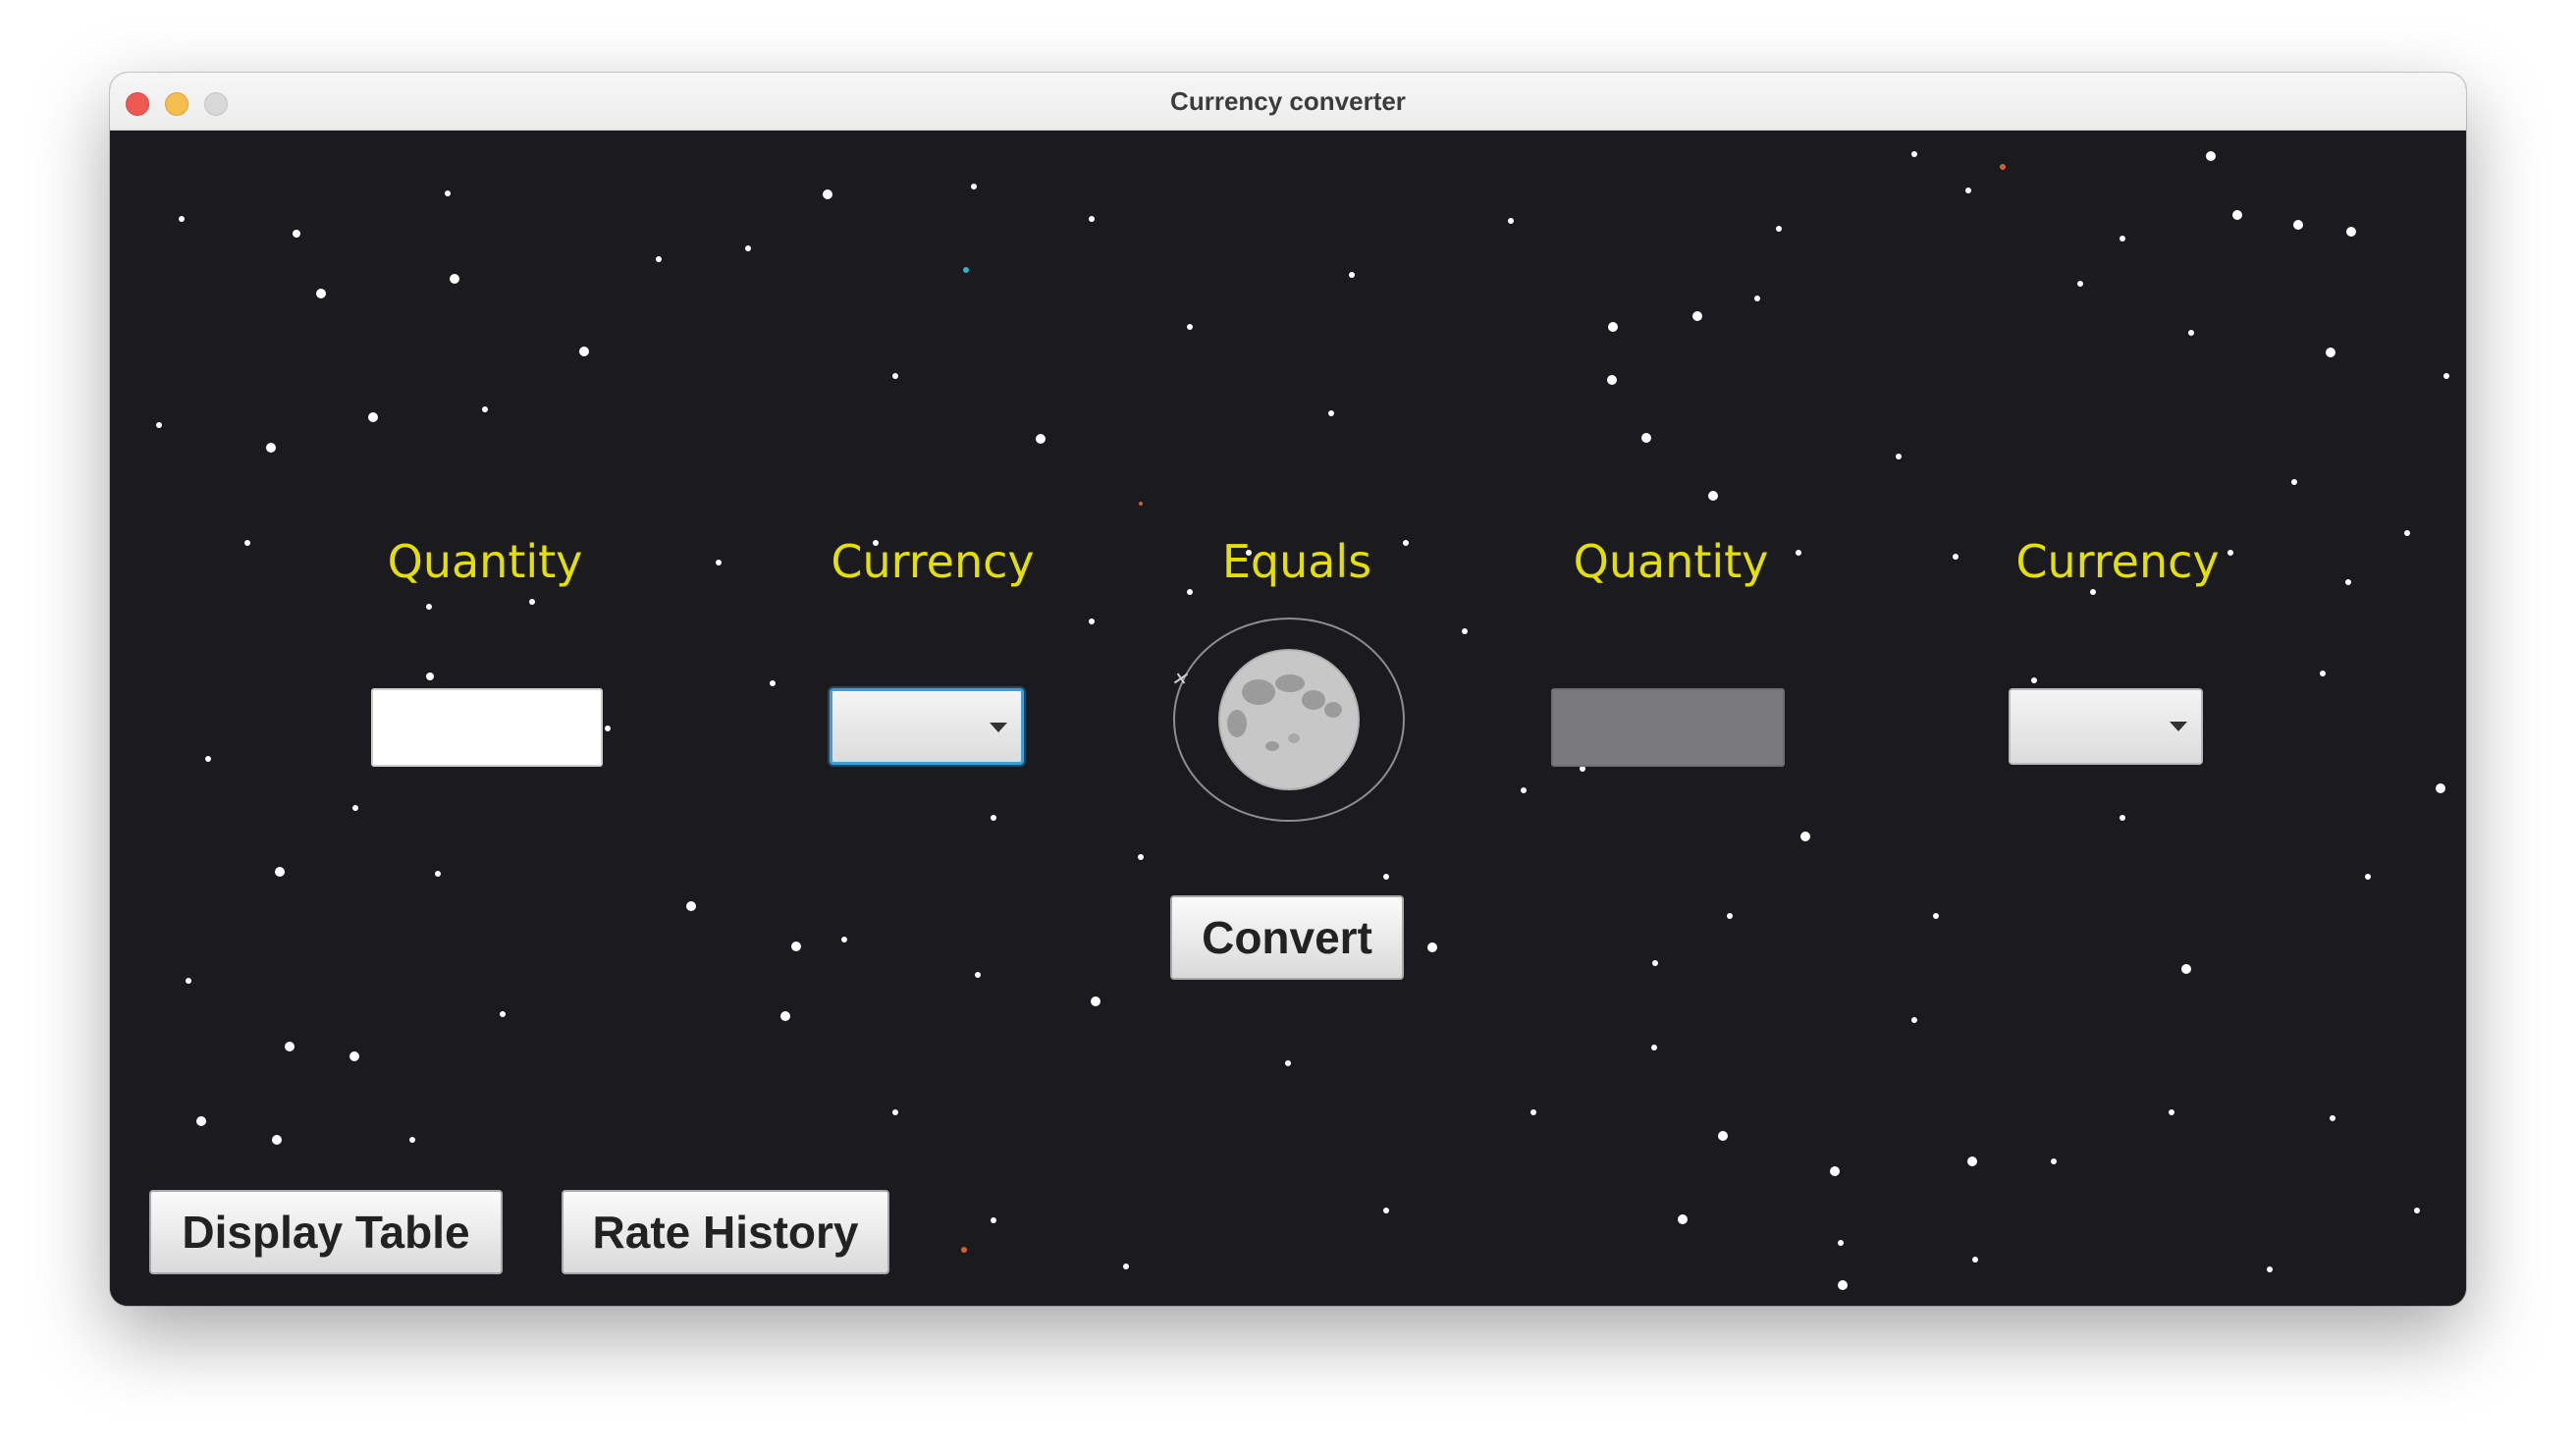  I want to click on moon-icon, so click(1289, 720).